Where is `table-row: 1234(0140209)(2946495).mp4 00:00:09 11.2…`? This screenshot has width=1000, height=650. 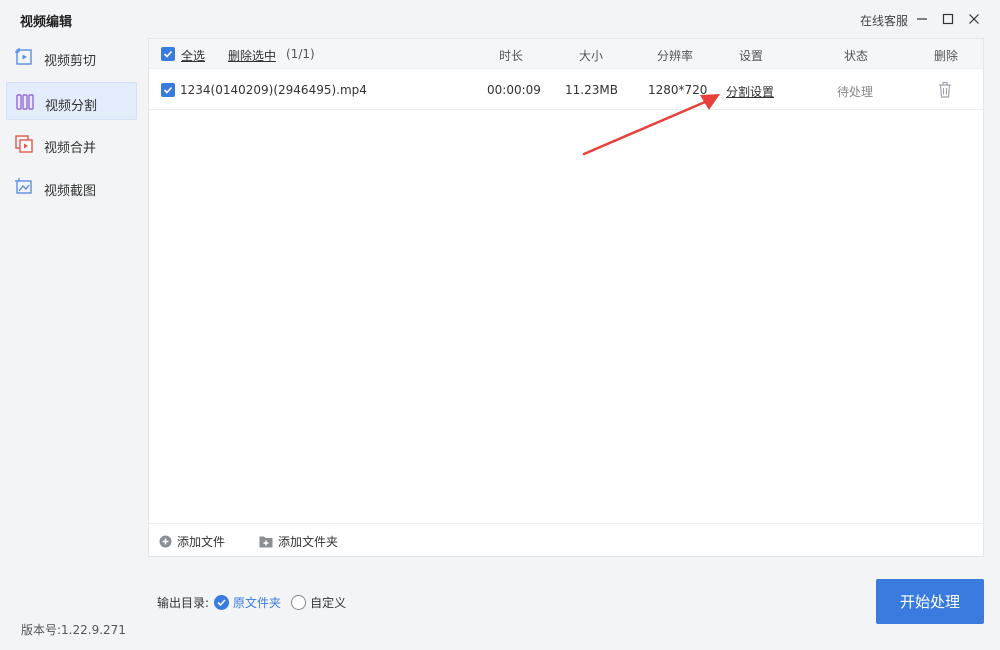
table-row: 1234(0140209)(2946495).mp4 00:00:09 11.2… is located at coordinates (566, 90).